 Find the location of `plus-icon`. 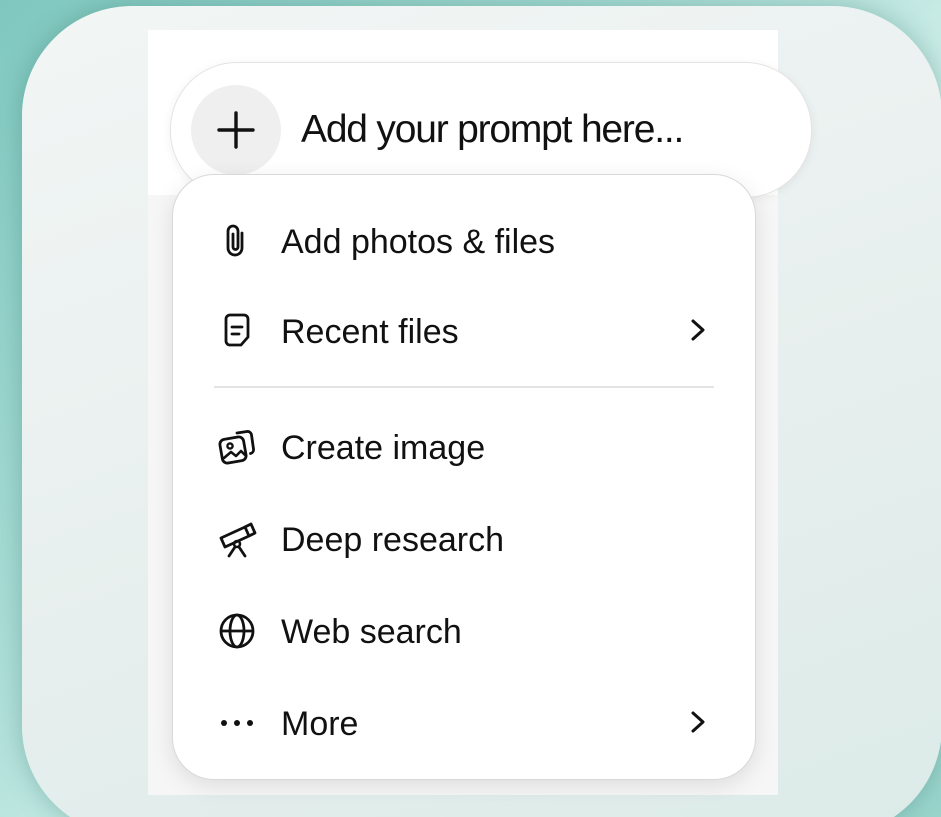

plus-icon is located at coordinates (236, 130).